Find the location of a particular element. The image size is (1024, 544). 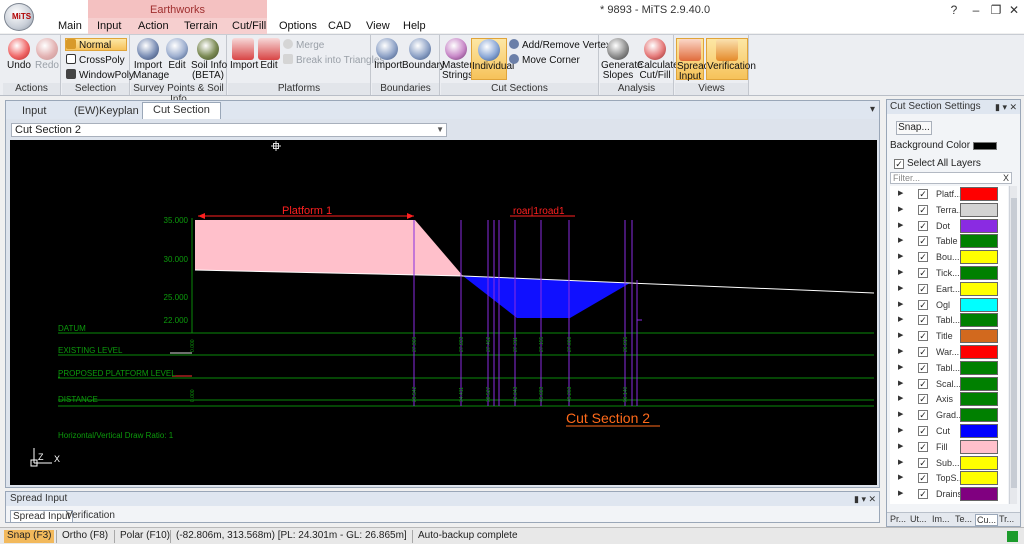

tab-main: Main is located at coordinates (70, 26).